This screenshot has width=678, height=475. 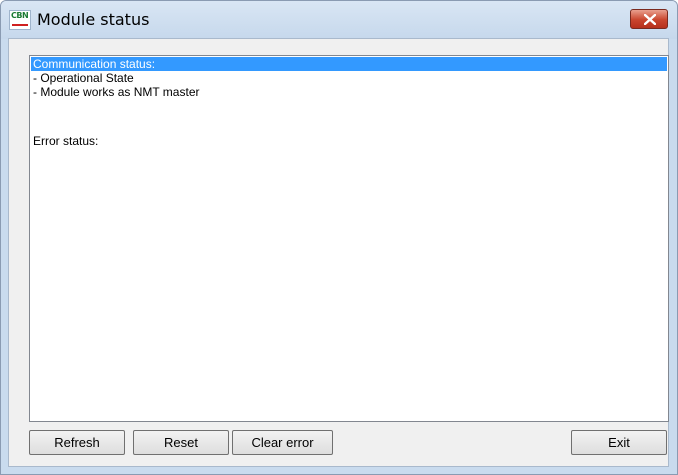 What do you see at coordinates (93, 19) in the screenshot?
I see `window-title: Module status` at bounding box center [93, 19].